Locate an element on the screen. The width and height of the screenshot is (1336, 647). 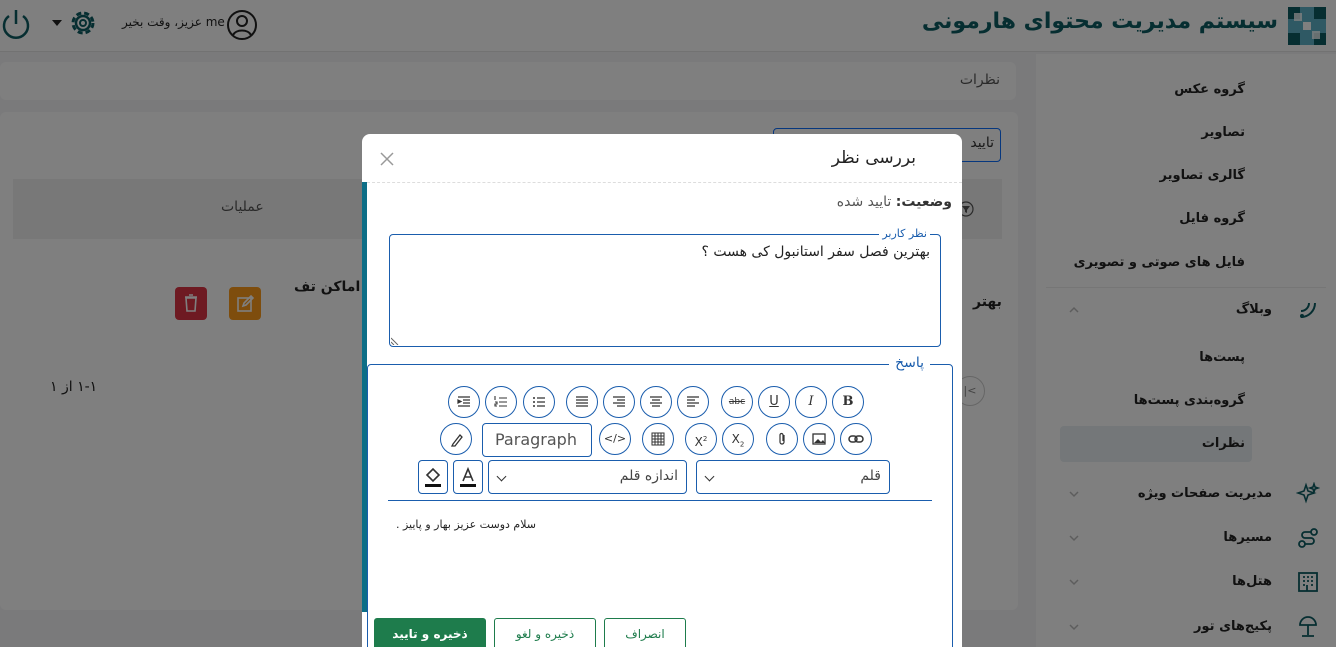
table-button is located at coordinates (658, 439).